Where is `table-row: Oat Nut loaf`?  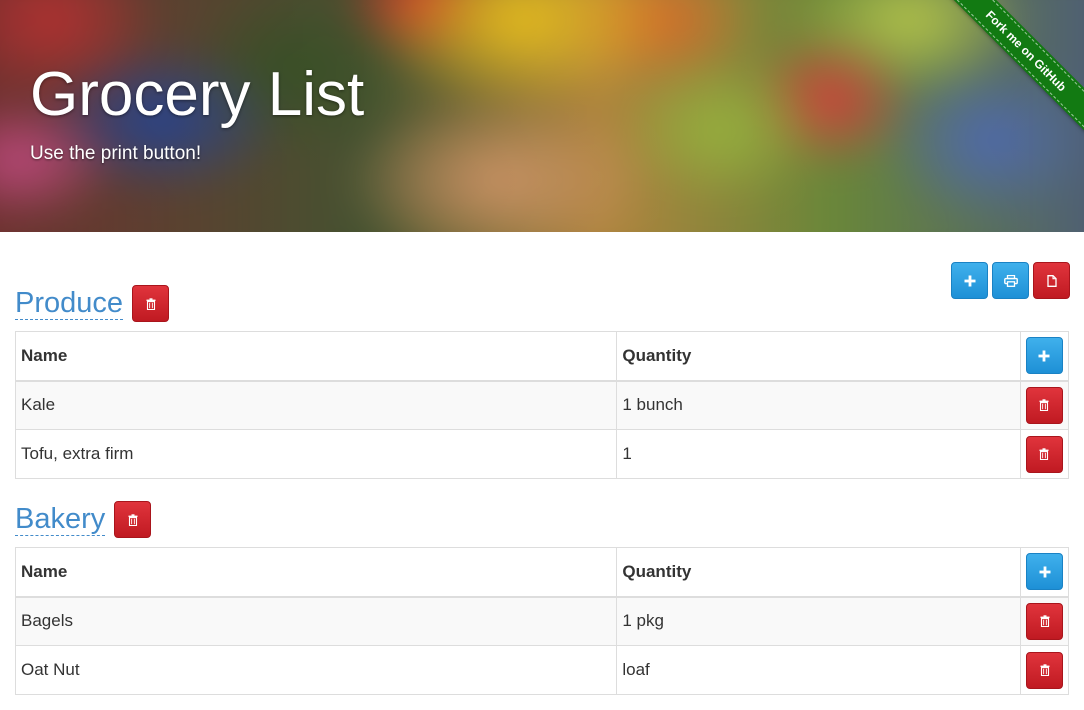 table-row: Oat Nut loaf is located at coordinates (541, 670).